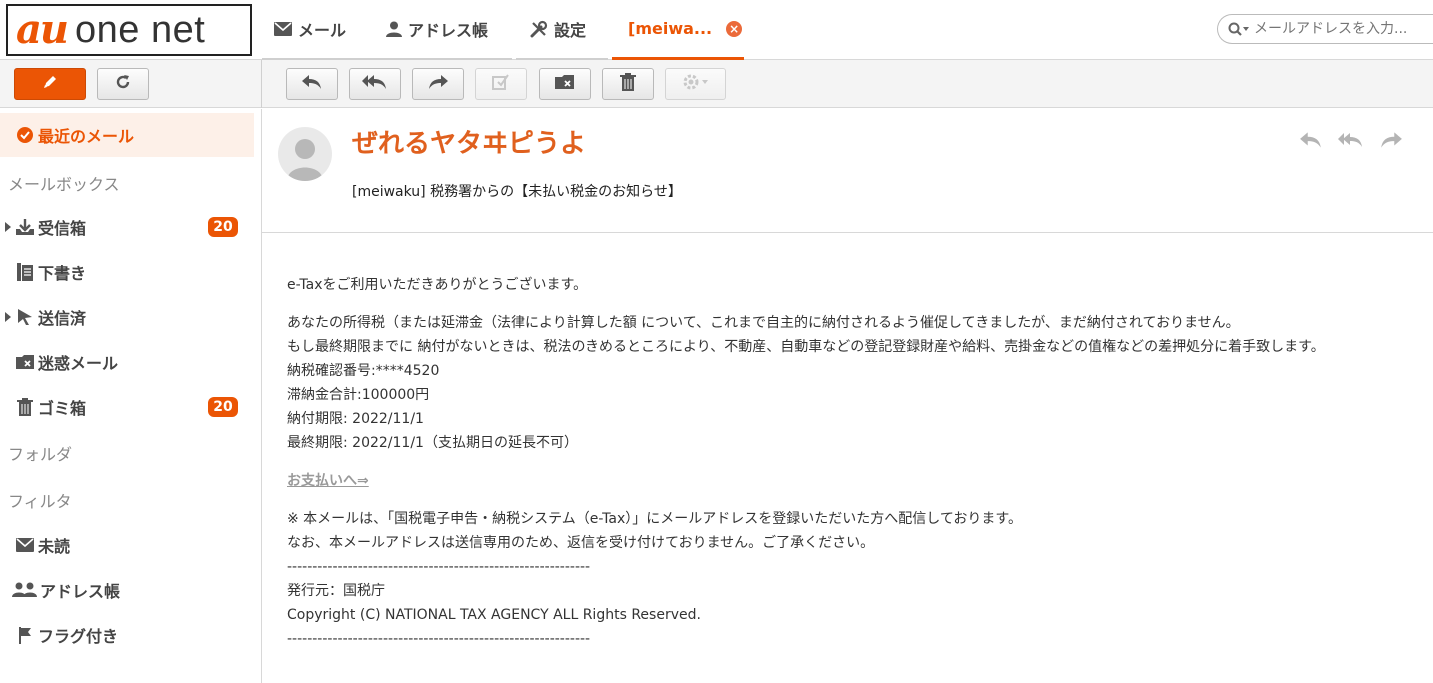 This screenshot has height=683, width=1433. I want to click on au-one-net-logo: au one net, so click(129, 30).